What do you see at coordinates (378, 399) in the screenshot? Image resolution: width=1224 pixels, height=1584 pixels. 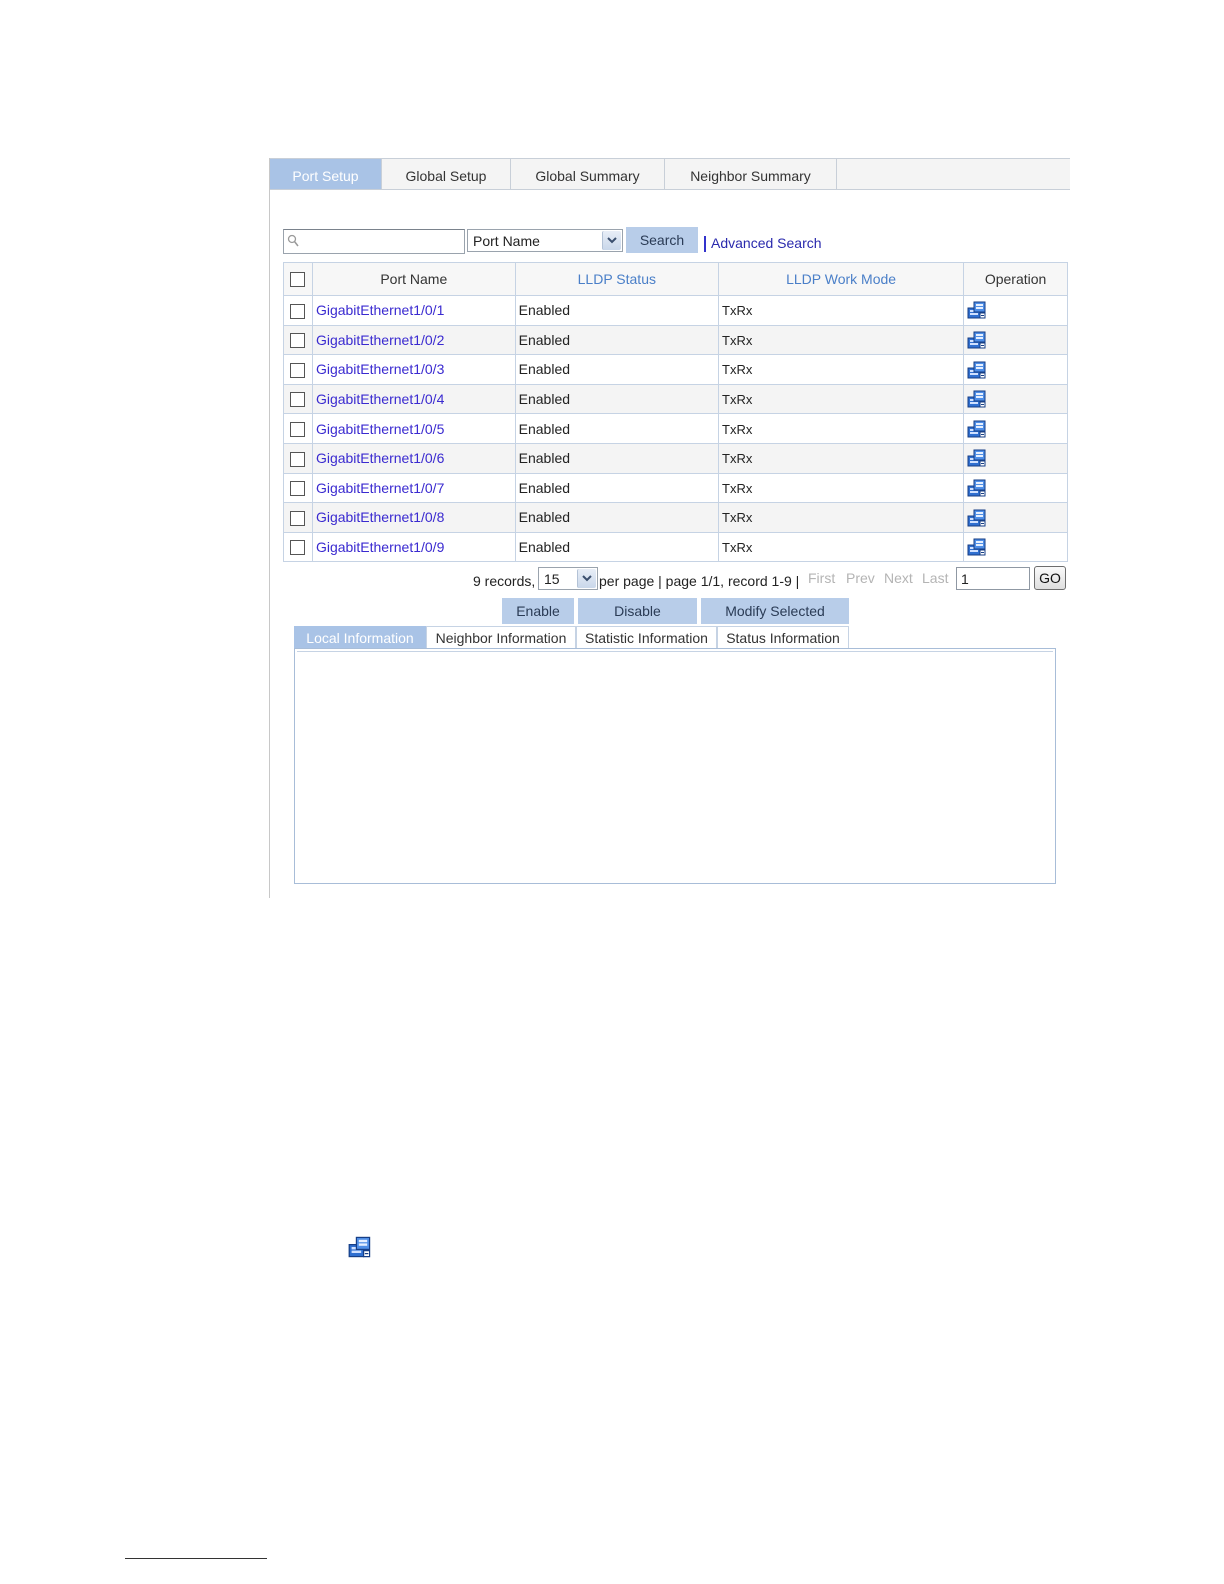 I see `port-name-link: GigabitEthernet1/0/4` at bounding box center [378, 399].